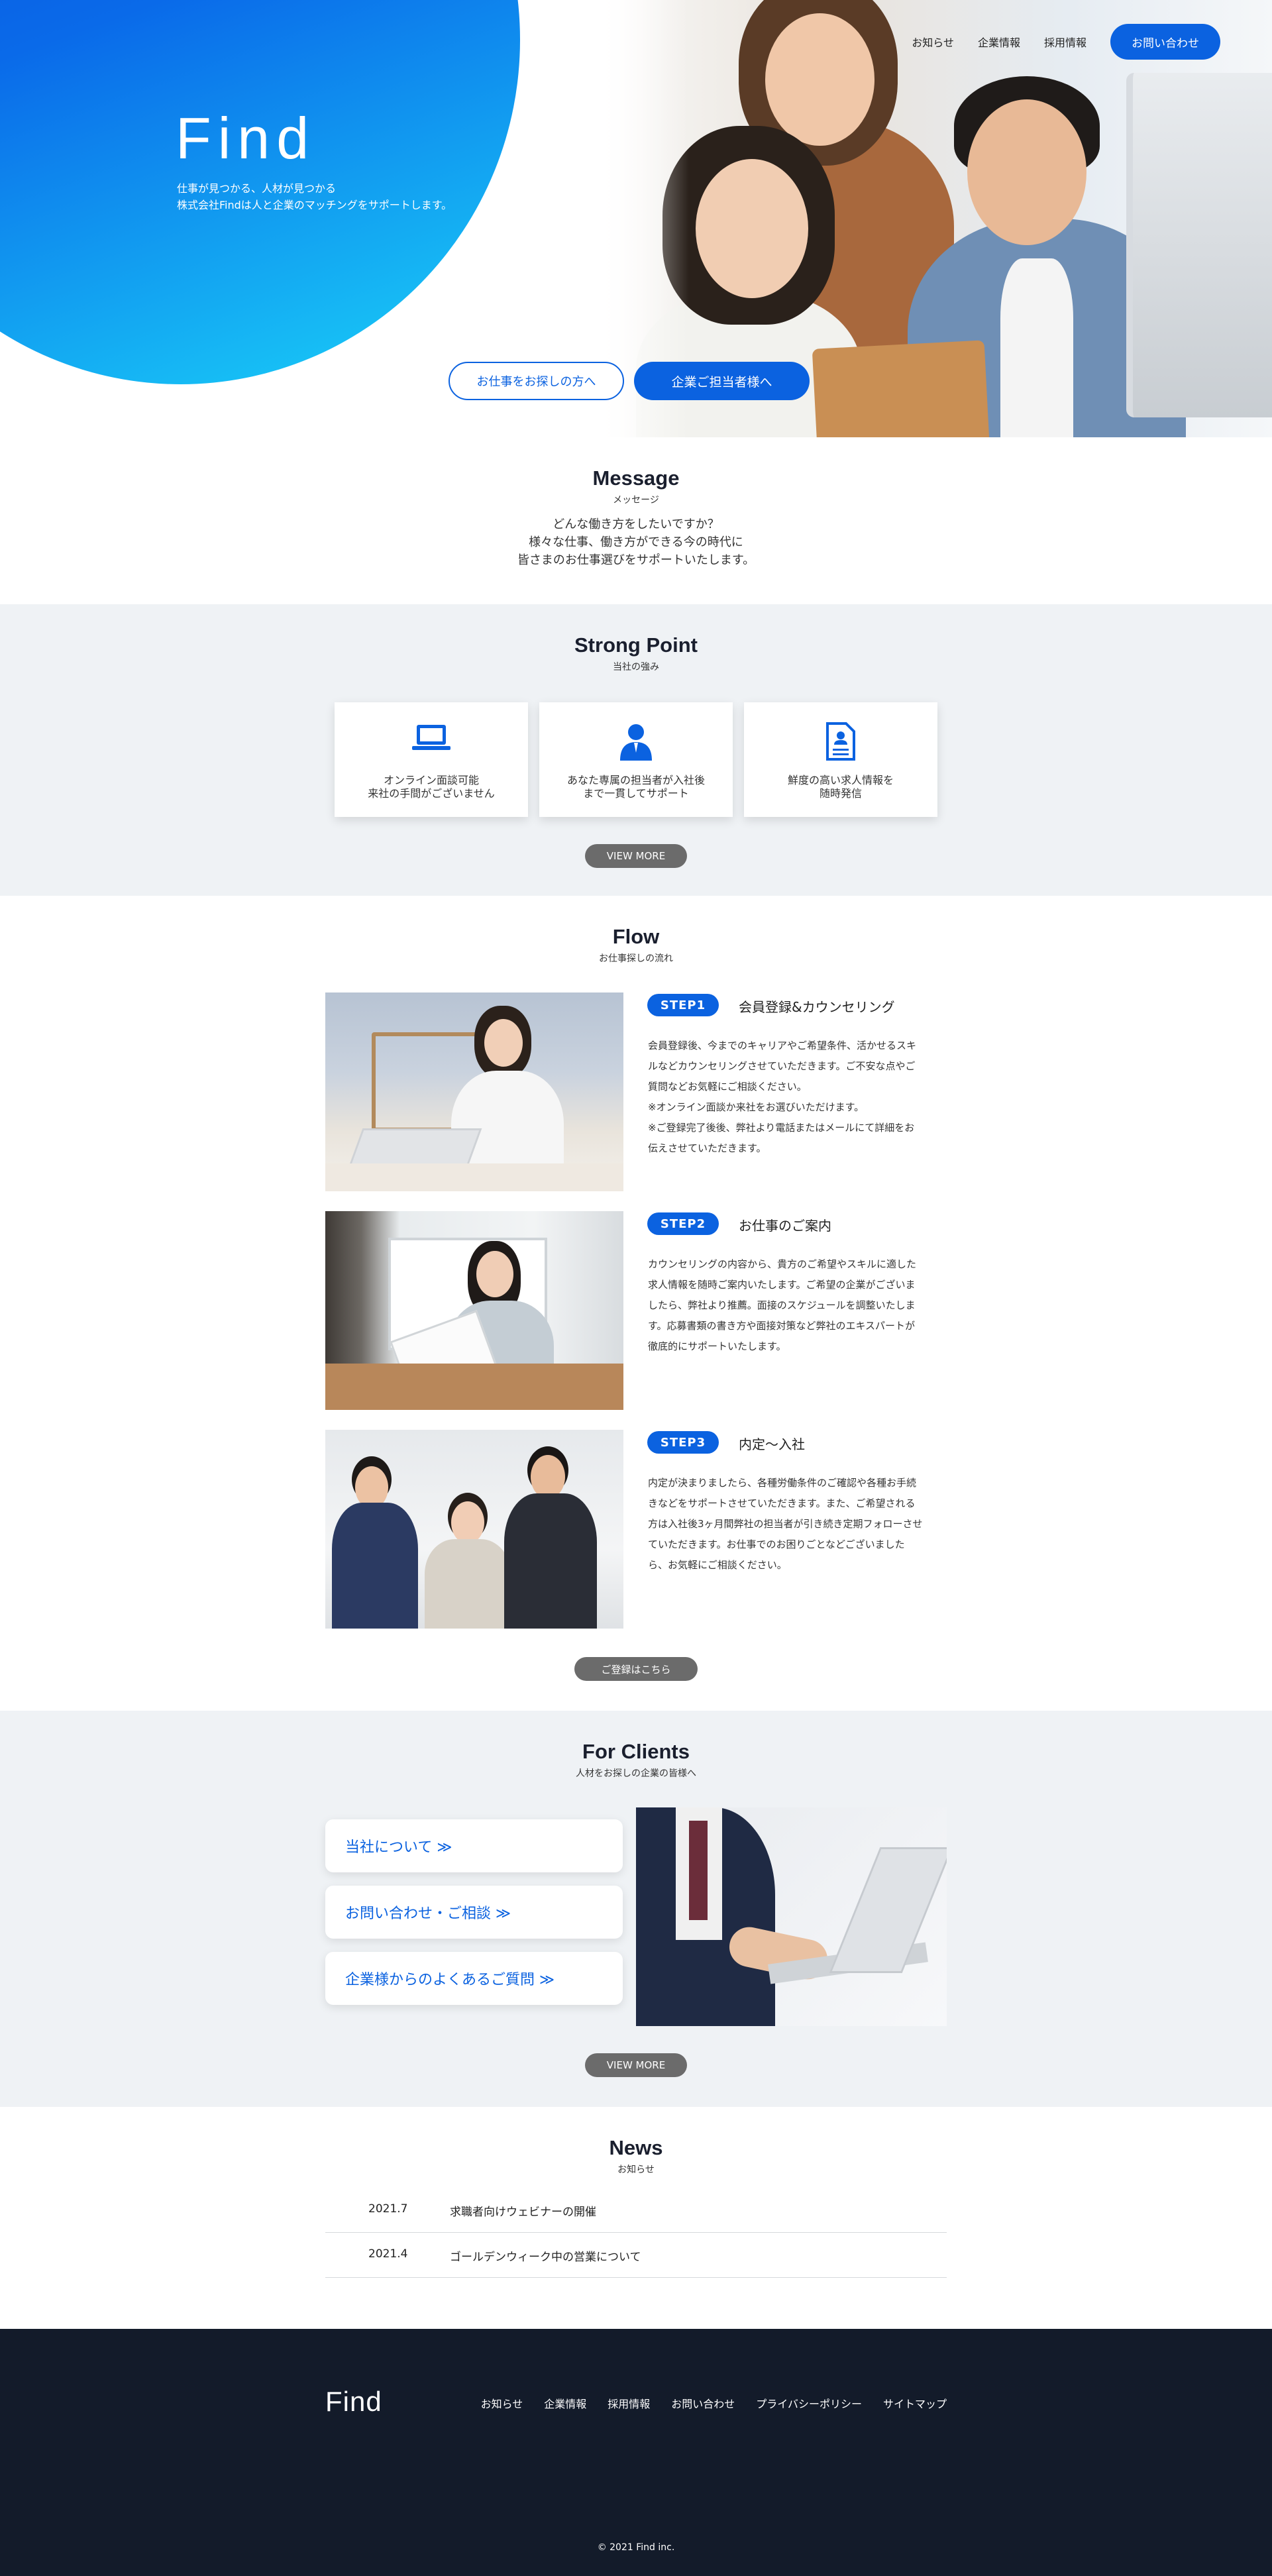 Image resolution: width=1272 pixels, height=2576 pixels. I want to click on step-line: ら、お気軽にご相談ください。, so click(717, 1565).